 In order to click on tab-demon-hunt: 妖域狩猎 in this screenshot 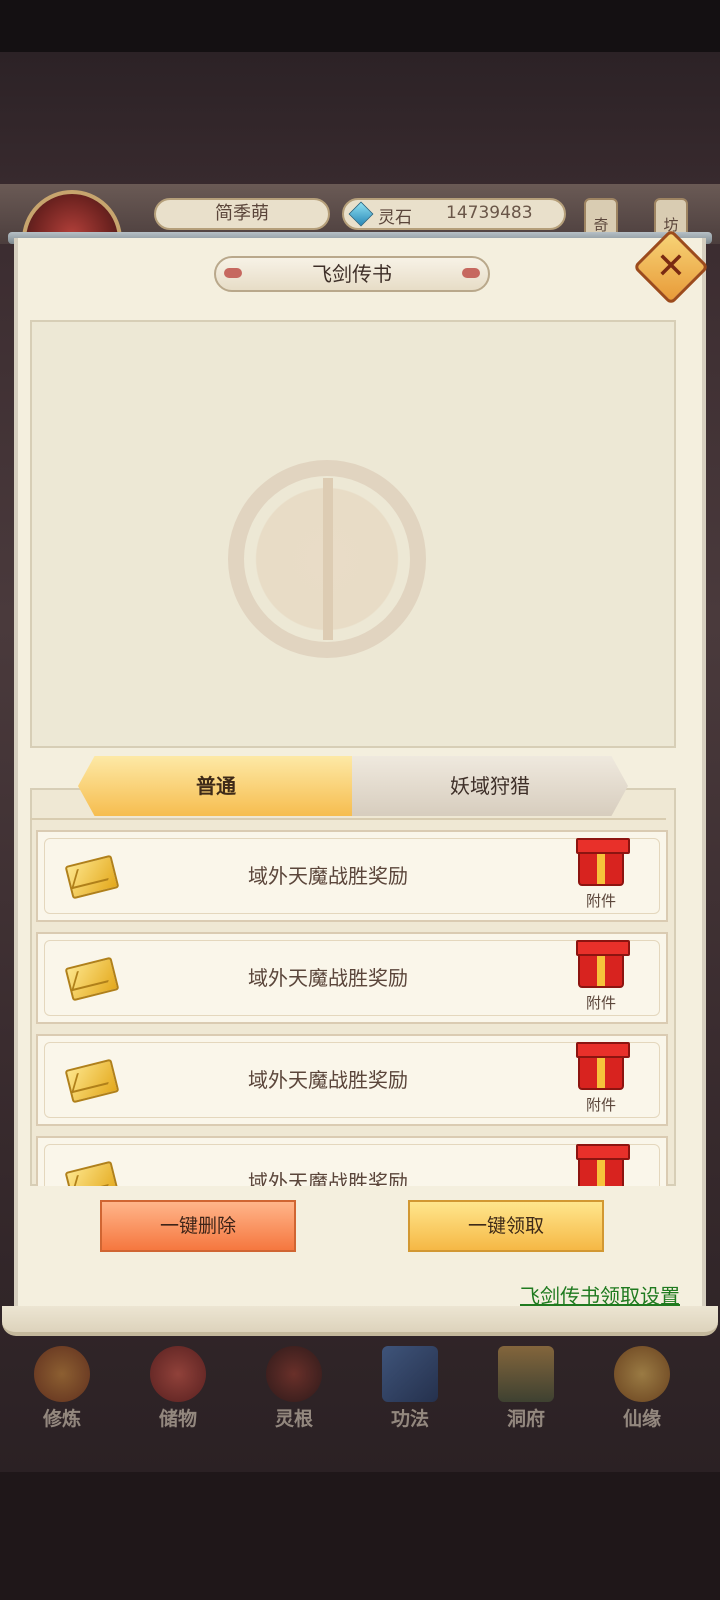, I will do `click(490, 786)`.